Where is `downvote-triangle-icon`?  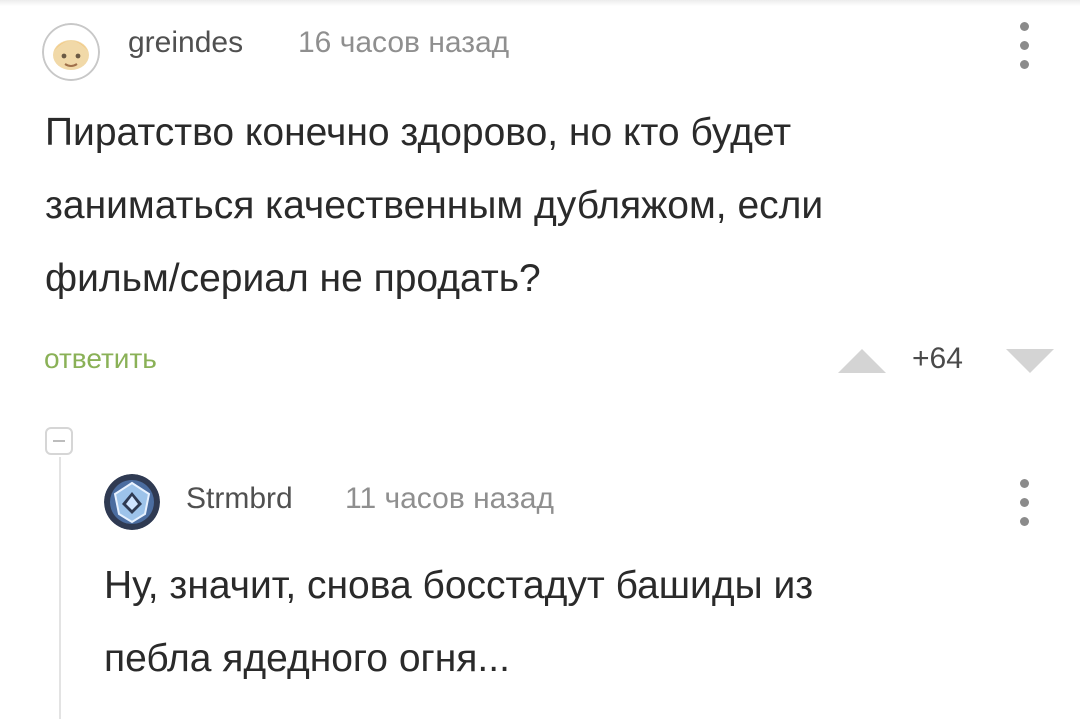 downvote-triangle-icon is located at coordinates (1030, 363).